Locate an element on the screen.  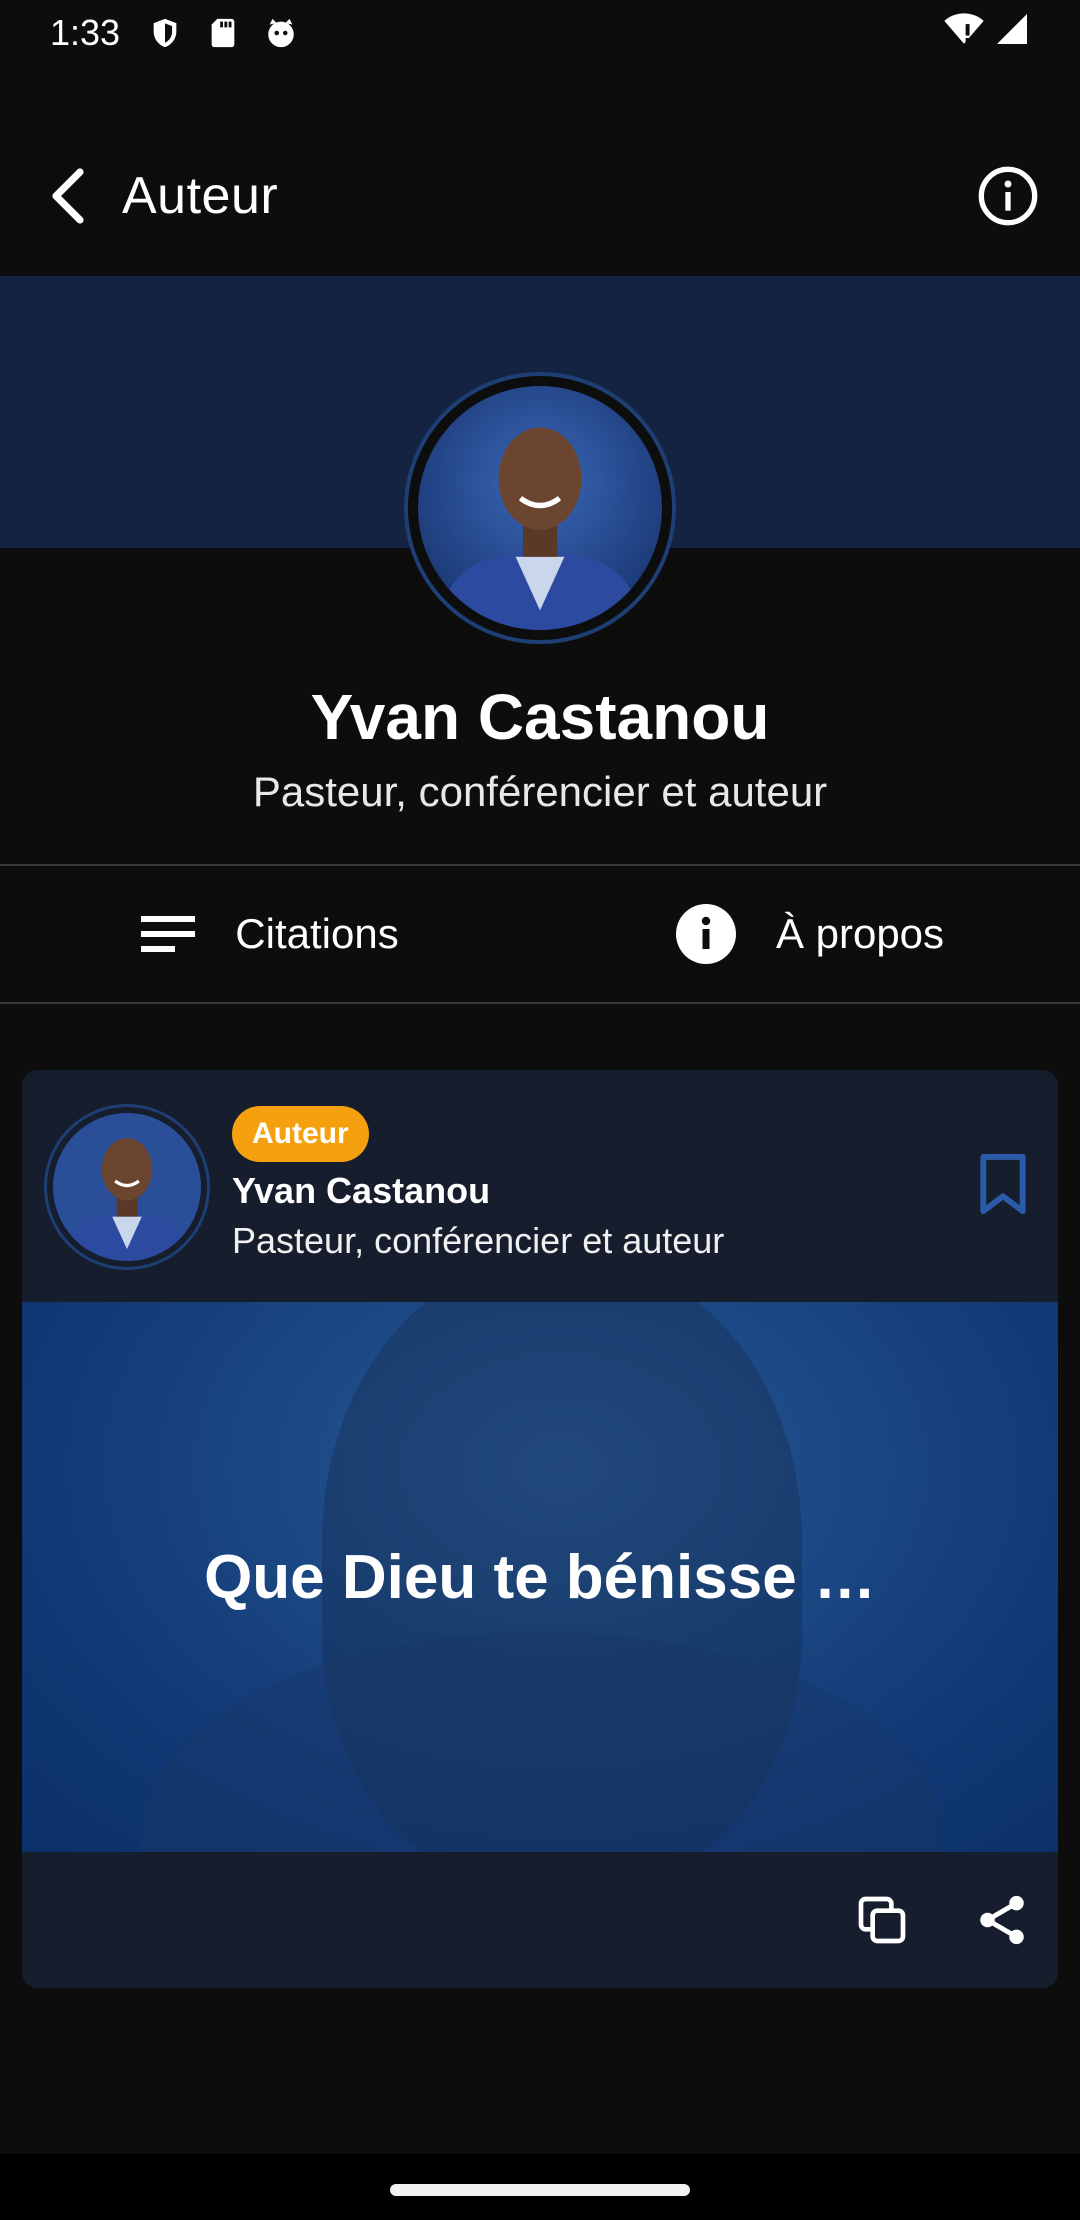
system-nav-bar is located at coordinates (540, 2187).